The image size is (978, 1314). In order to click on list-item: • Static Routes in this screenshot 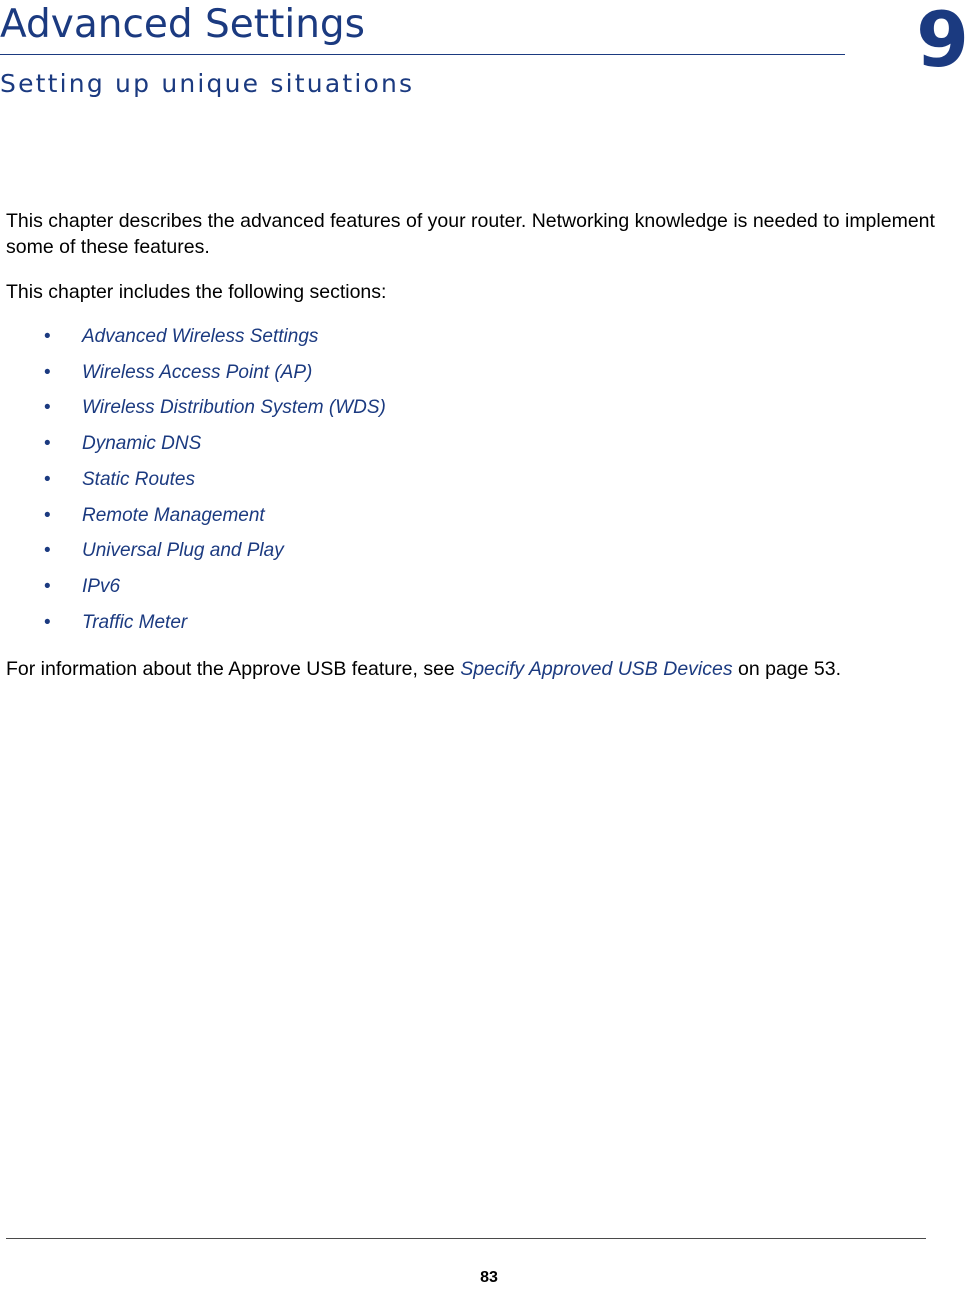, I will do `click(486, 480)`.